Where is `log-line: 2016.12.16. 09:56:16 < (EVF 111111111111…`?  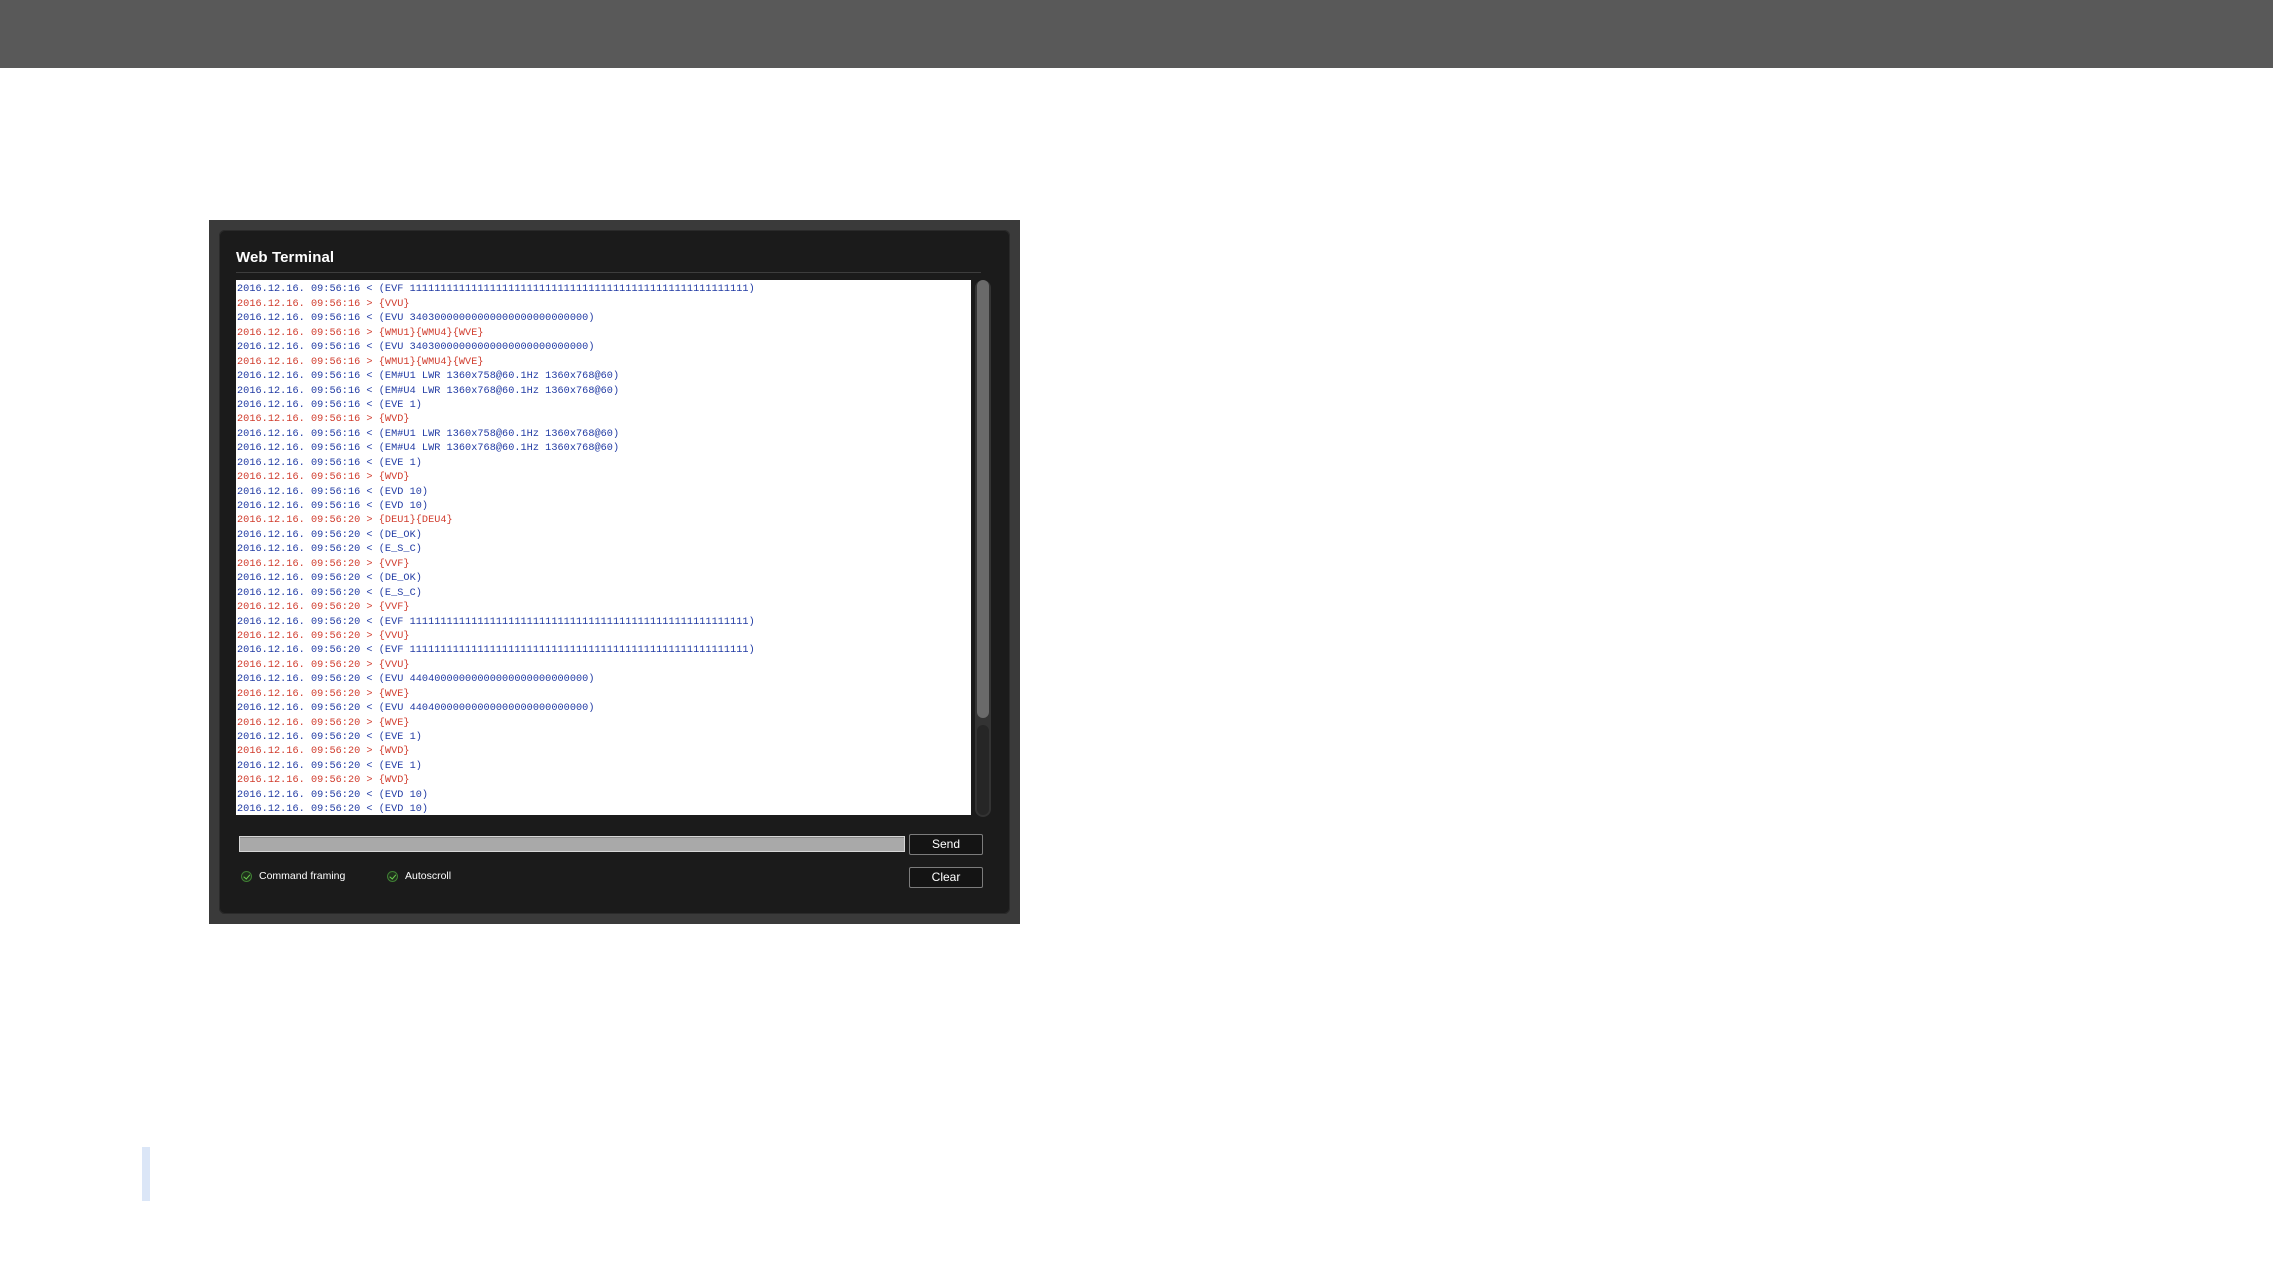
log-line: 2016.12.16. 09:56:16 < (EVF 111111111111… is located at coordinates (496, 290).